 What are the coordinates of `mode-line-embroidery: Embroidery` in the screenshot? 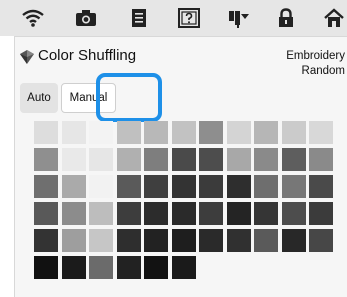 It's located at (315, 56).